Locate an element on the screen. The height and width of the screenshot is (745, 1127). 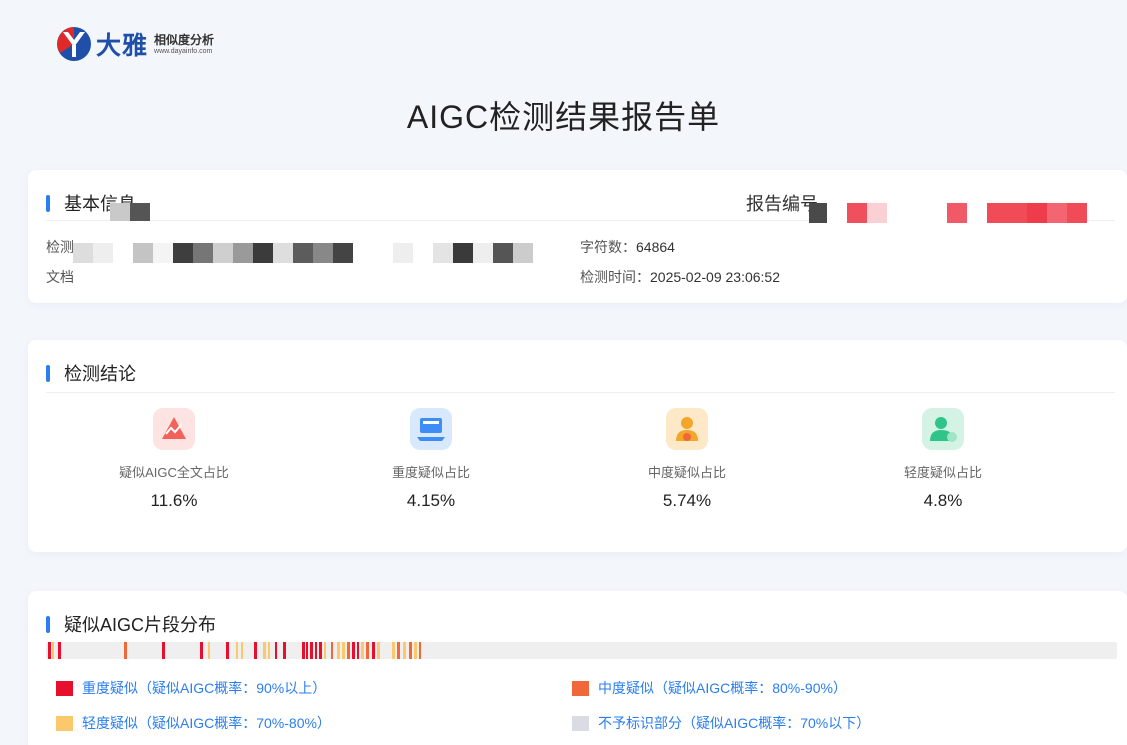
detect-time-value: 2025-02-09 23:06:52 is located at coordinates (715, 277).